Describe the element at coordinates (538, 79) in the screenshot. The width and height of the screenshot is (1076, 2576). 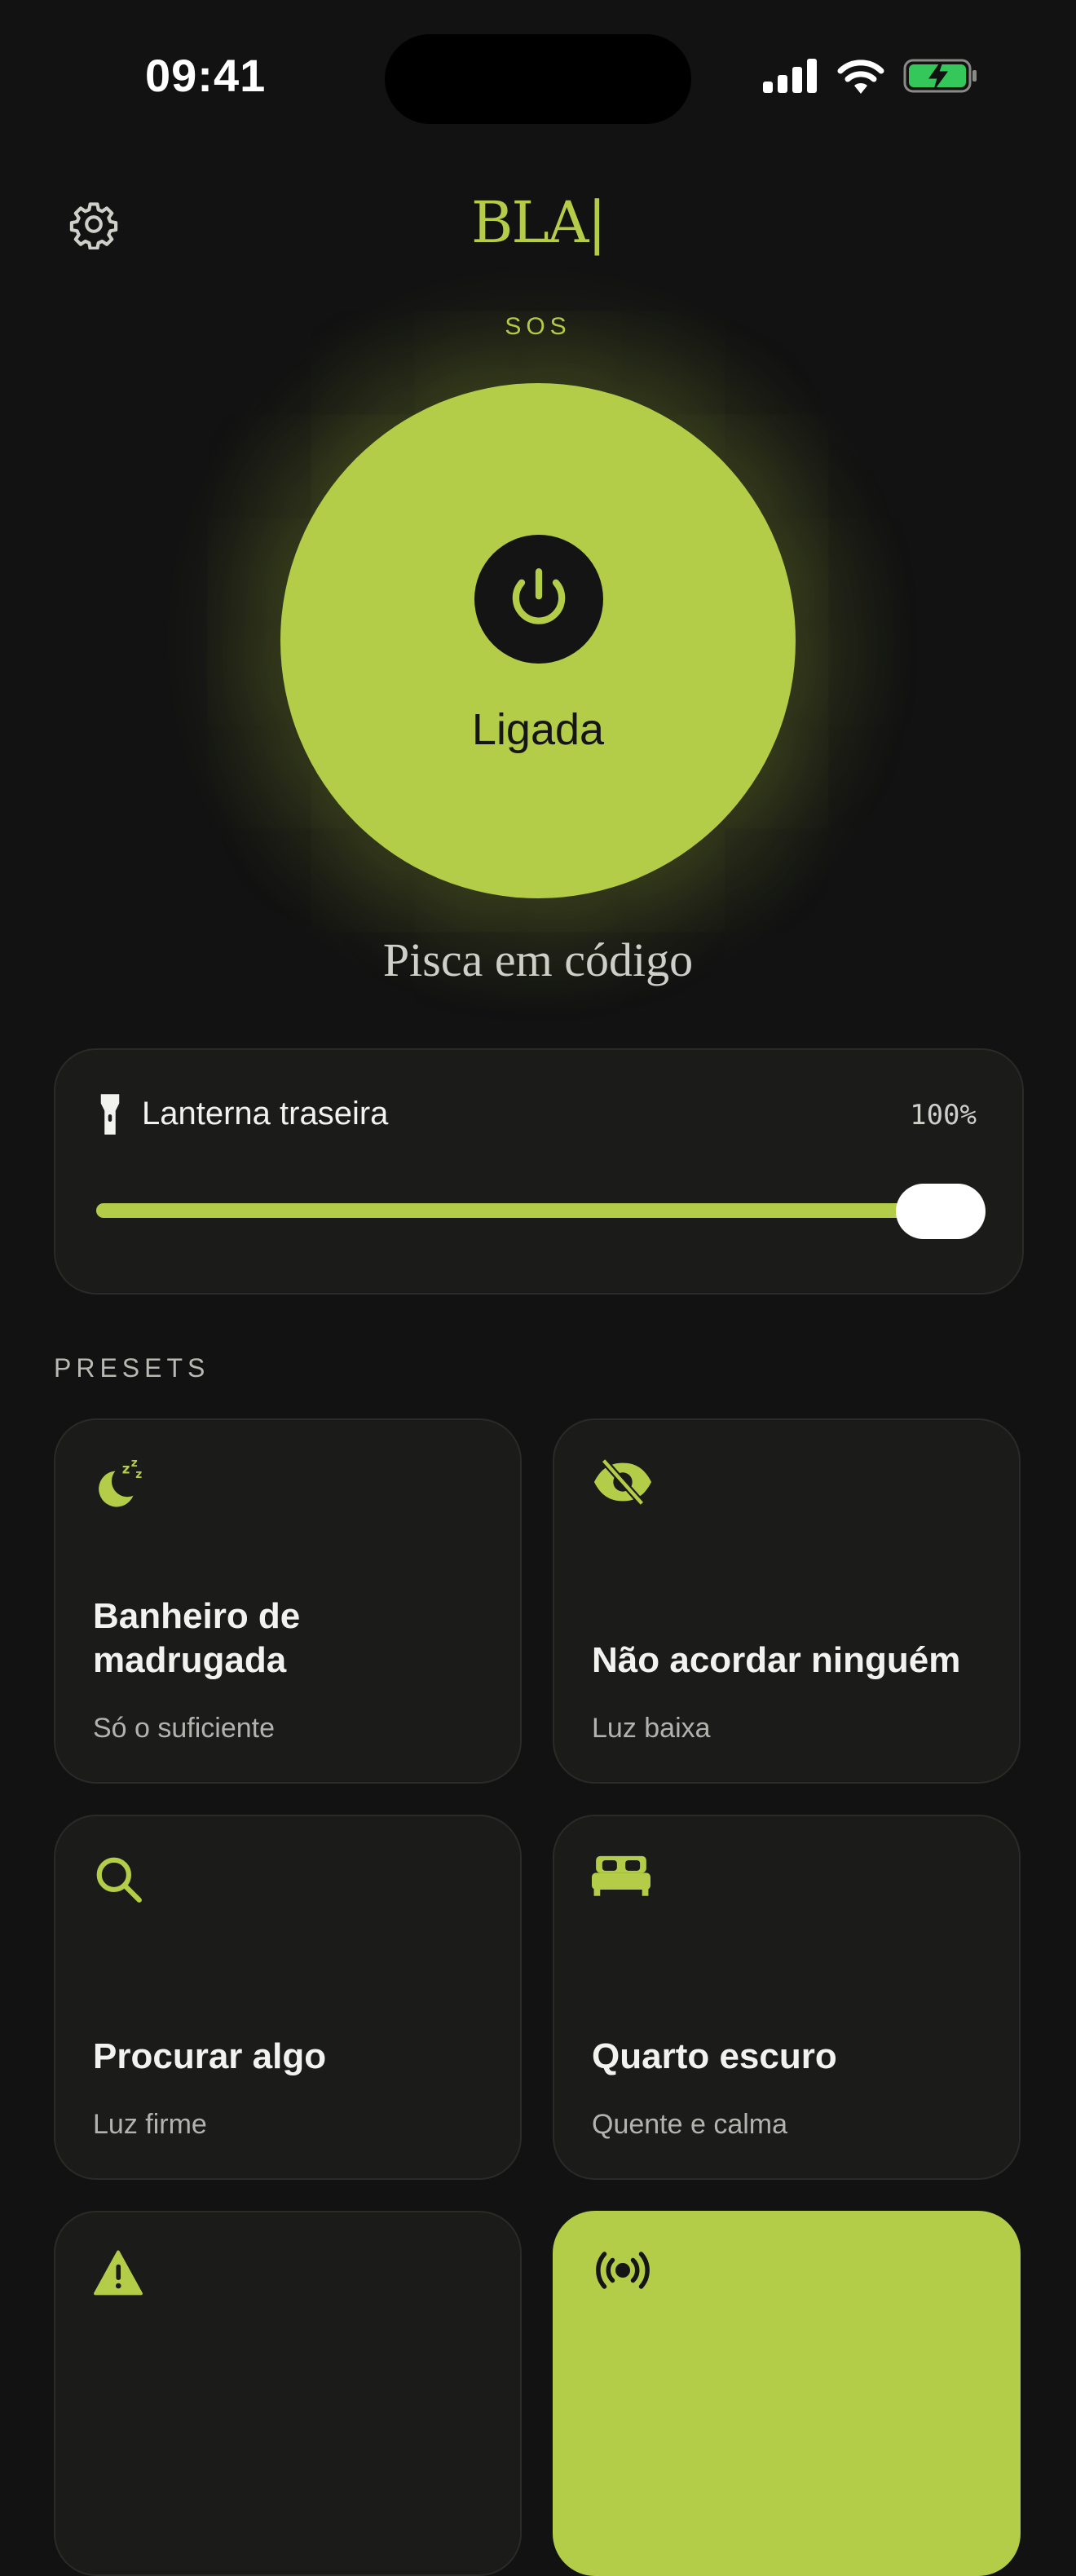
I see `dynamic-island` at that location.